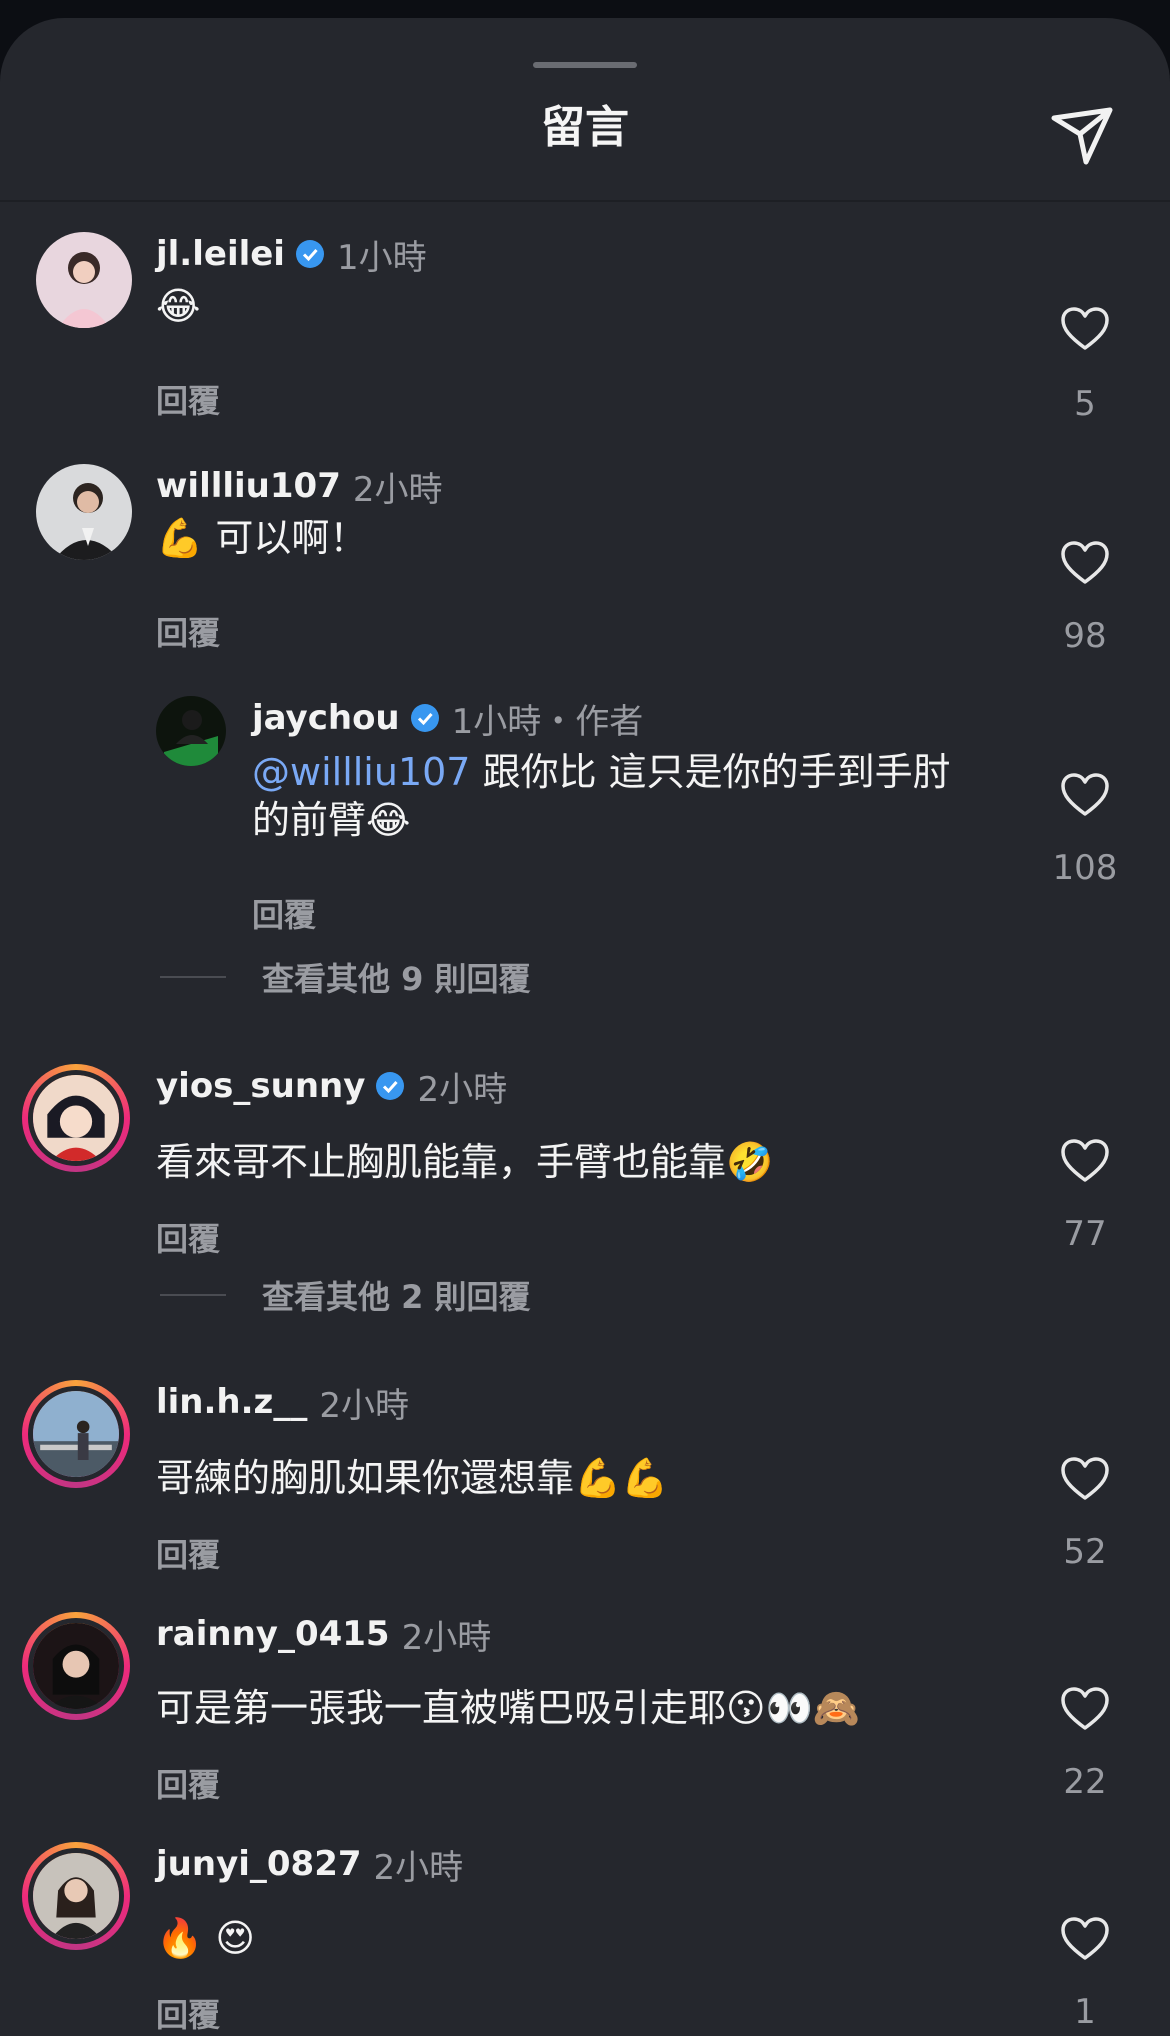 The width and height of the screenshot is (1170, 2036). What do you see at coordinates (412, 1478) in the screenshot?
I see `comment-text: 哥練的胸肌如果你還想靠💪💪` at bounding box center [412, 1478].